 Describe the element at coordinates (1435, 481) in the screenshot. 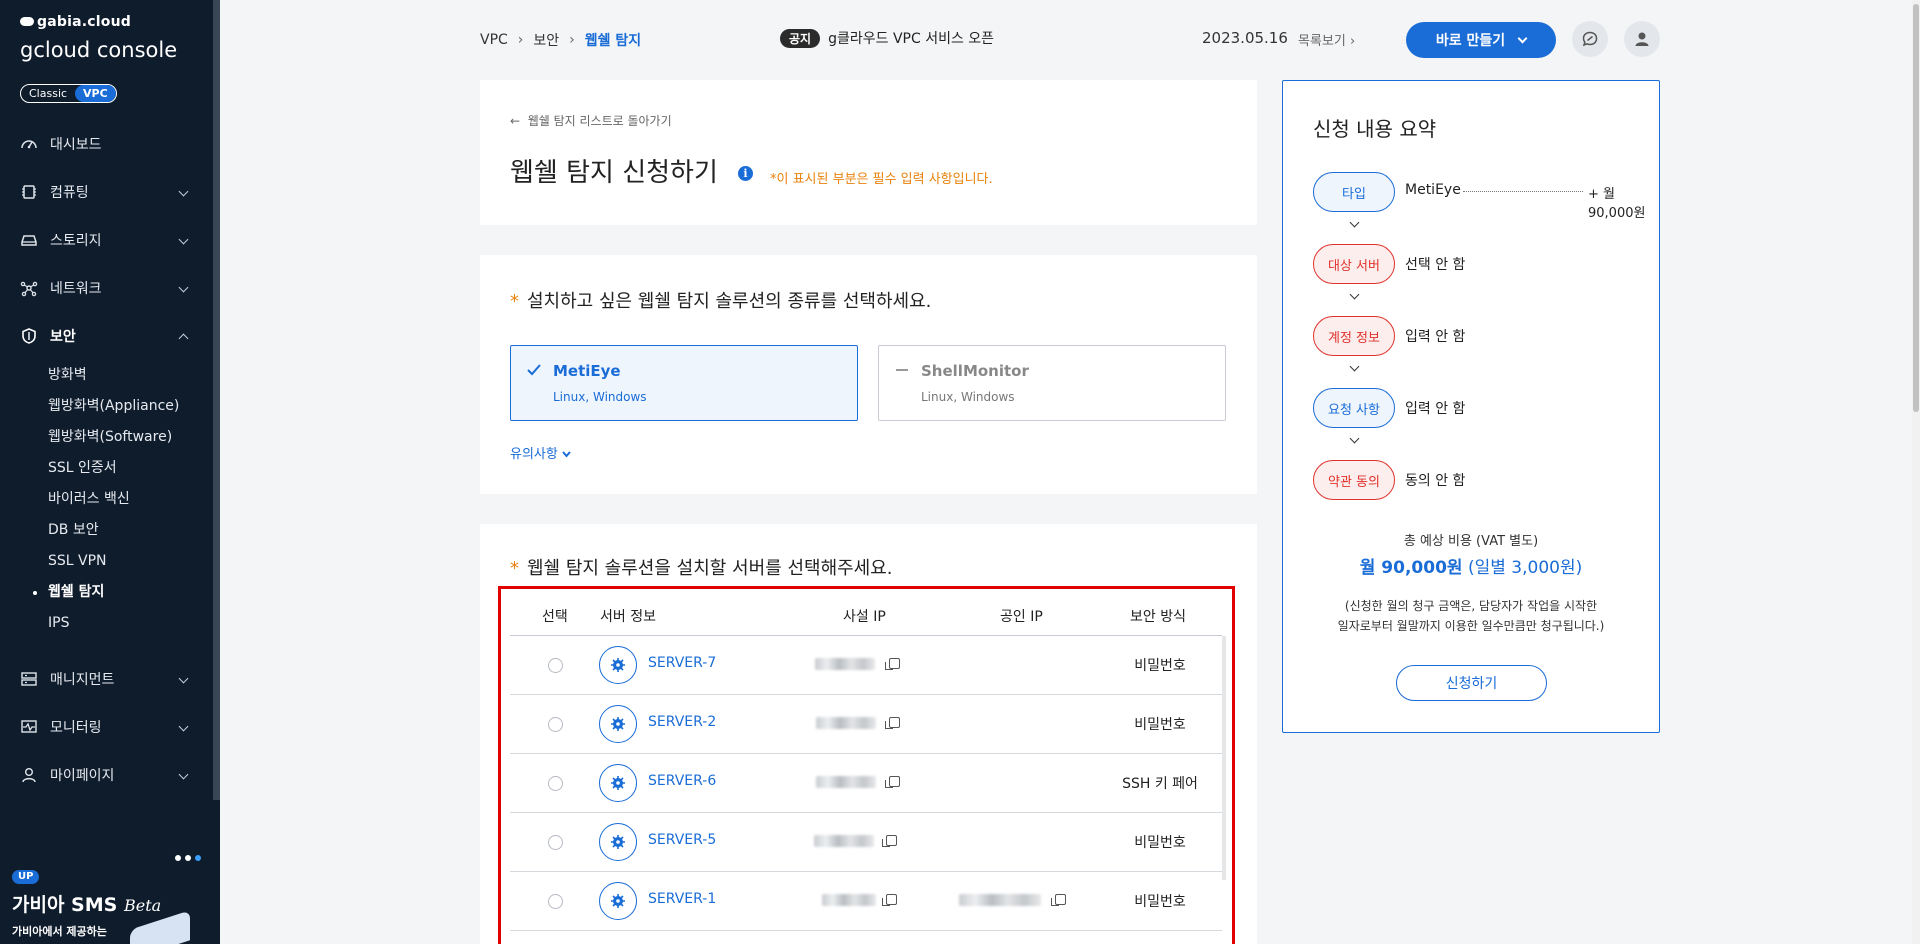

I see `step-value: 동의 안 함` at that location.